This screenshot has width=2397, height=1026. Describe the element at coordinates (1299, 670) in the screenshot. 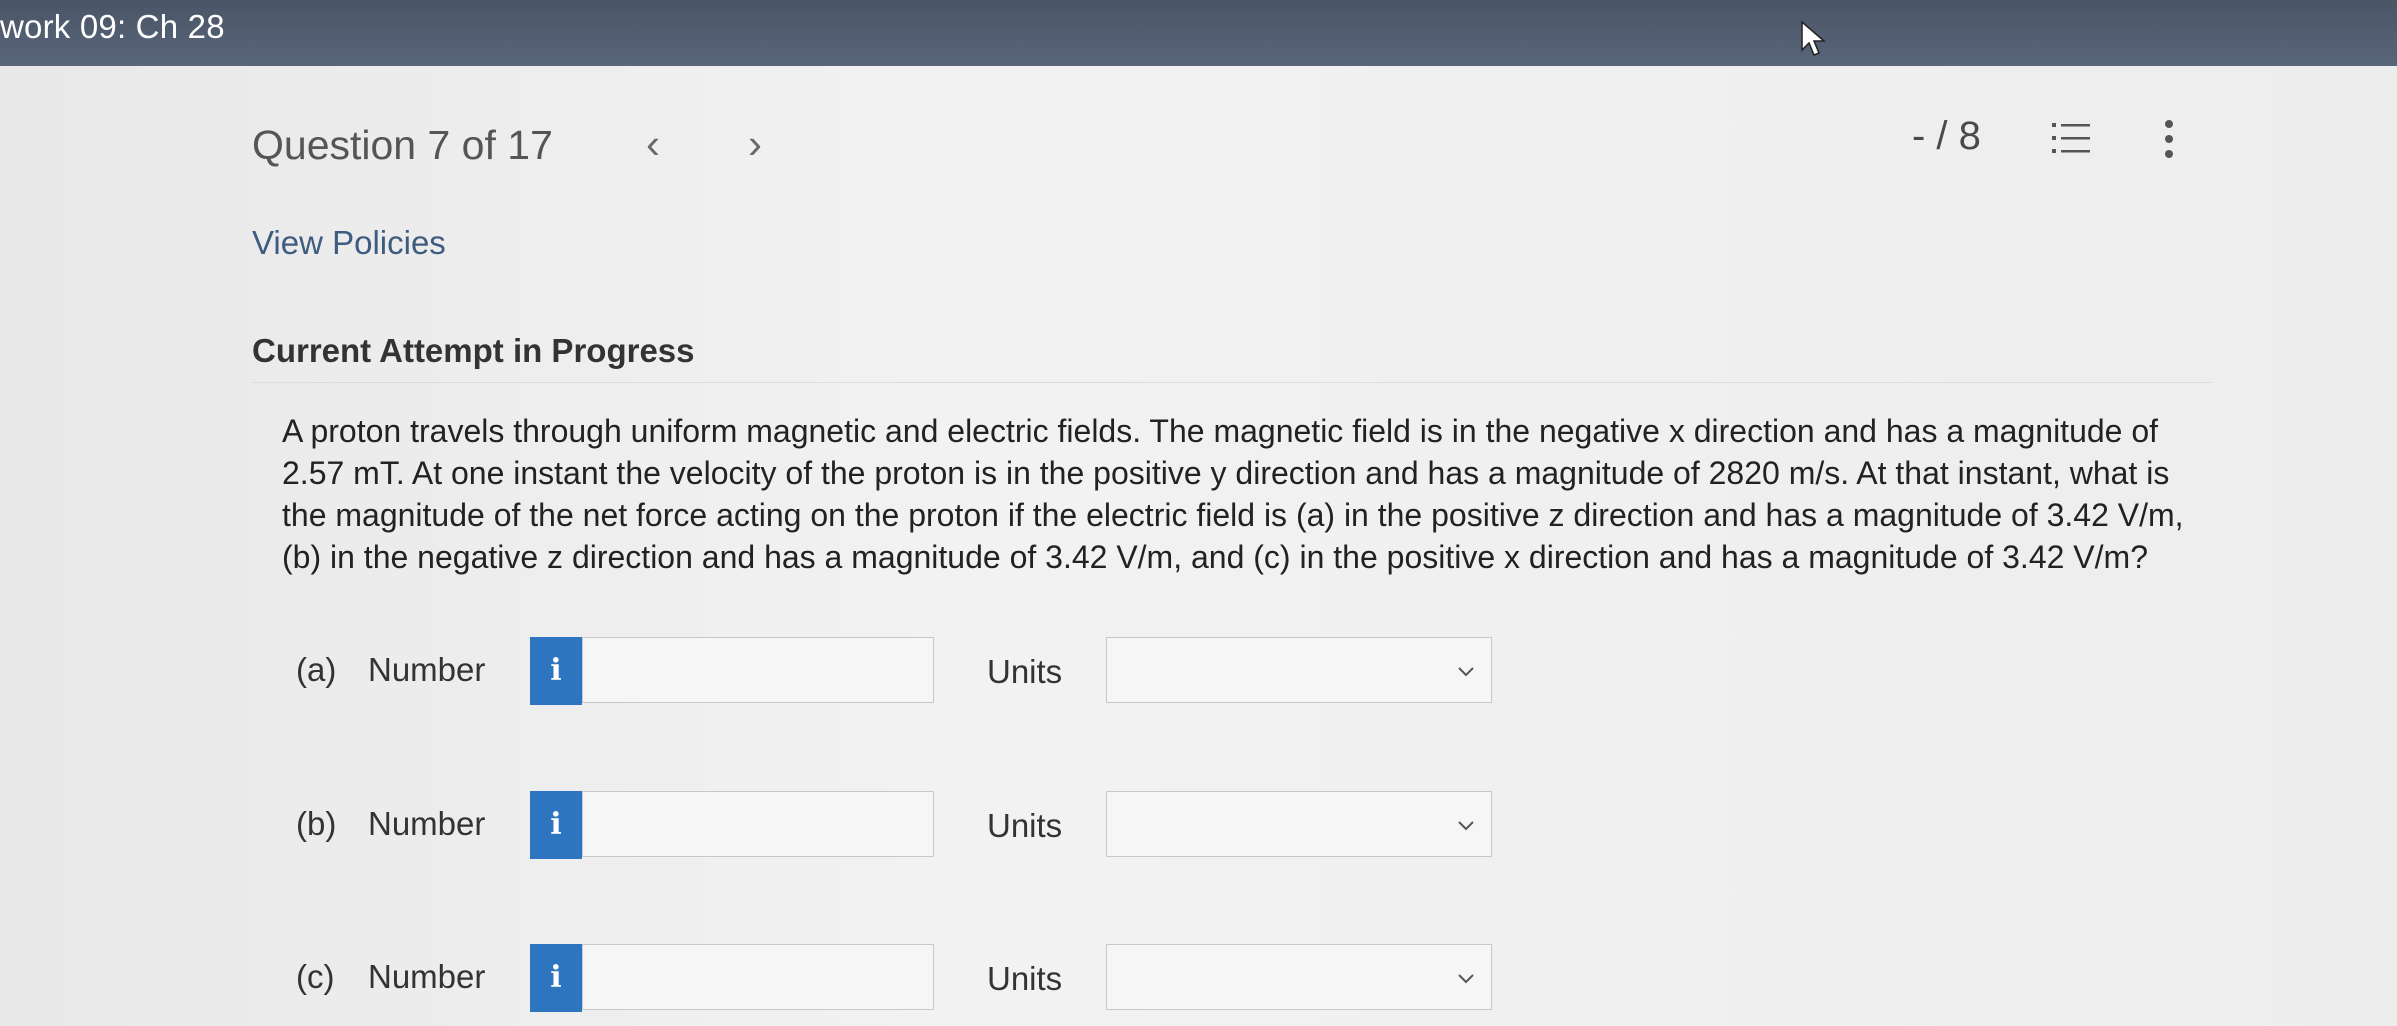

I see `units-select-a` at that location.